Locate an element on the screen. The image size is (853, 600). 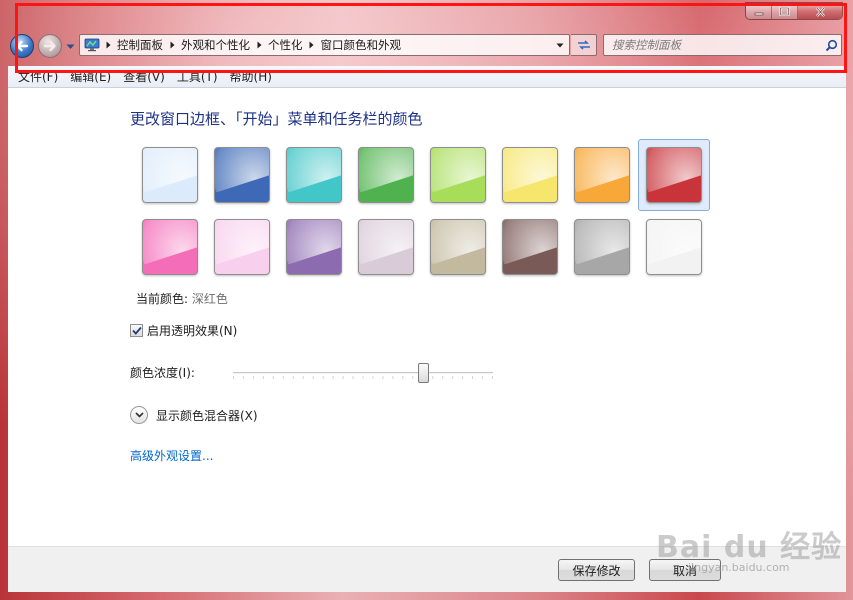
arrow-right-icon is located at coordinates (49, 46).